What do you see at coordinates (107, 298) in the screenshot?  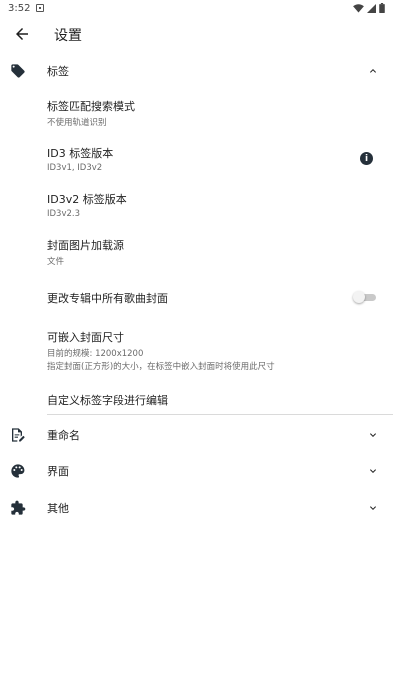 I see `pref-change-album-covers-title: 更改专辑中所有歌曲封面` at bounding box center [107, 298].